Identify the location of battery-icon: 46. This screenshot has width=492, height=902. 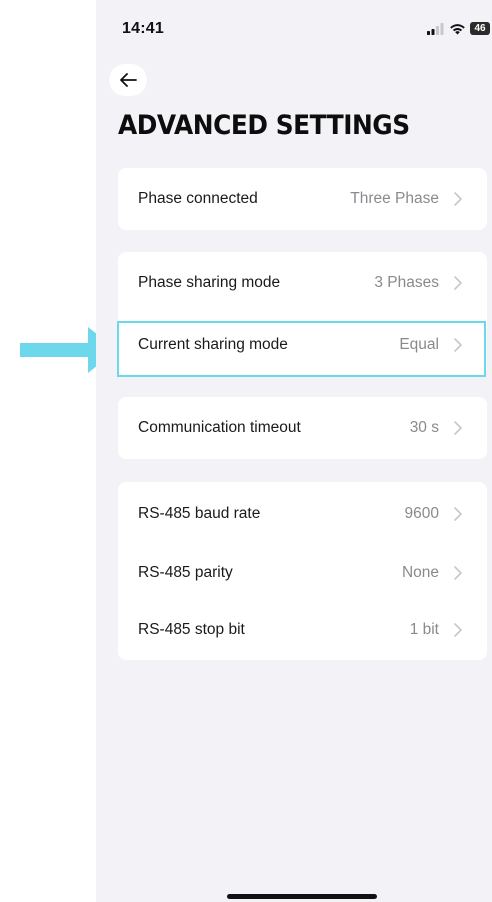
(480, 28).